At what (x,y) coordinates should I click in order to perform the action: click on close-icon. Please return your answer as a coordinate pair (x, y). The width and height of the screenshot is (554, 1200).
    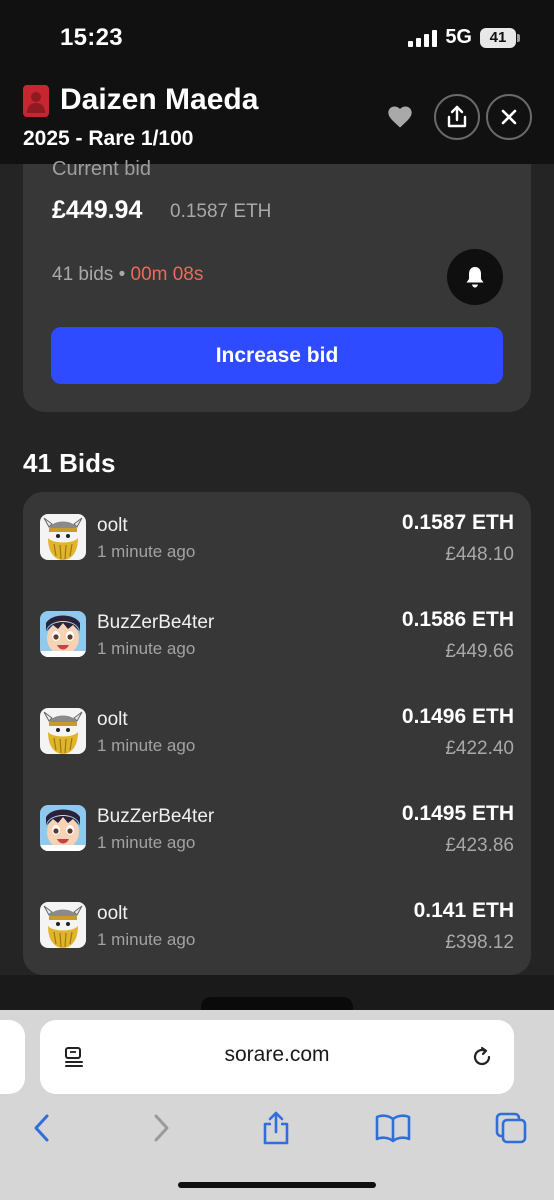
    Looking at the image, I should click on (509, 117).